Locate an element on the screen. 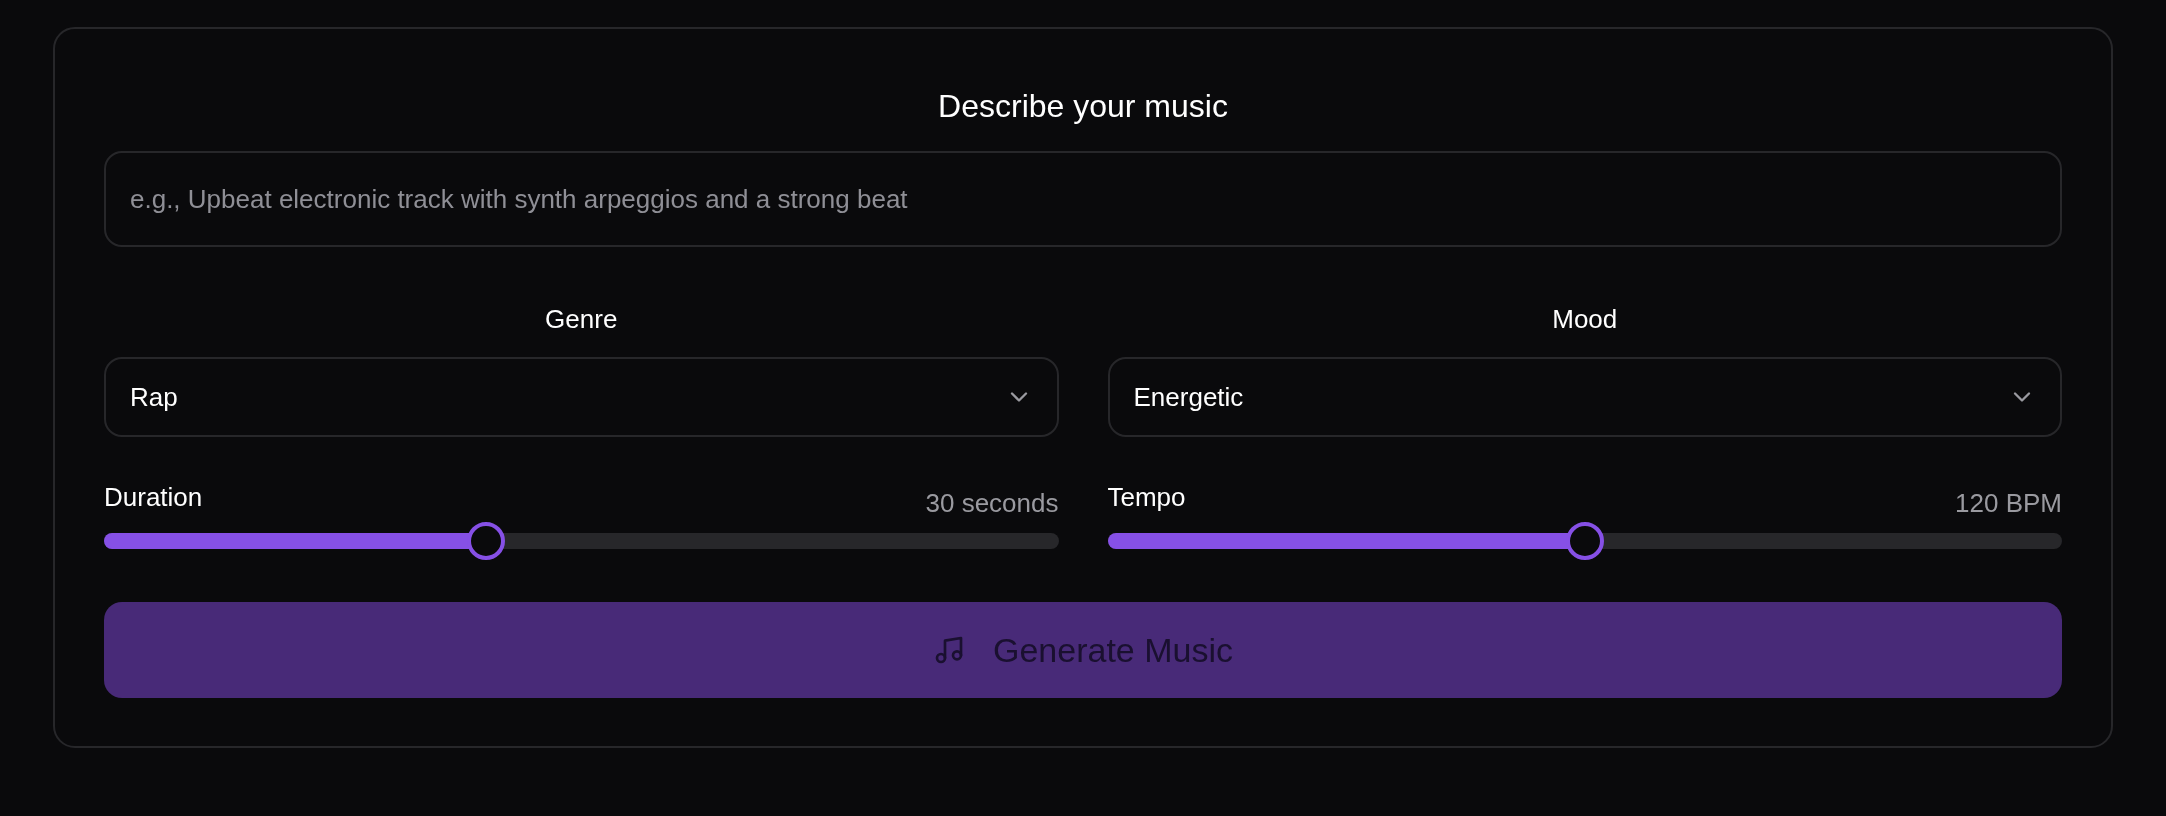 The width and height of the screenshot is (2166, 816). slider-value: 30 seconds is located at coordinates (992, 503).